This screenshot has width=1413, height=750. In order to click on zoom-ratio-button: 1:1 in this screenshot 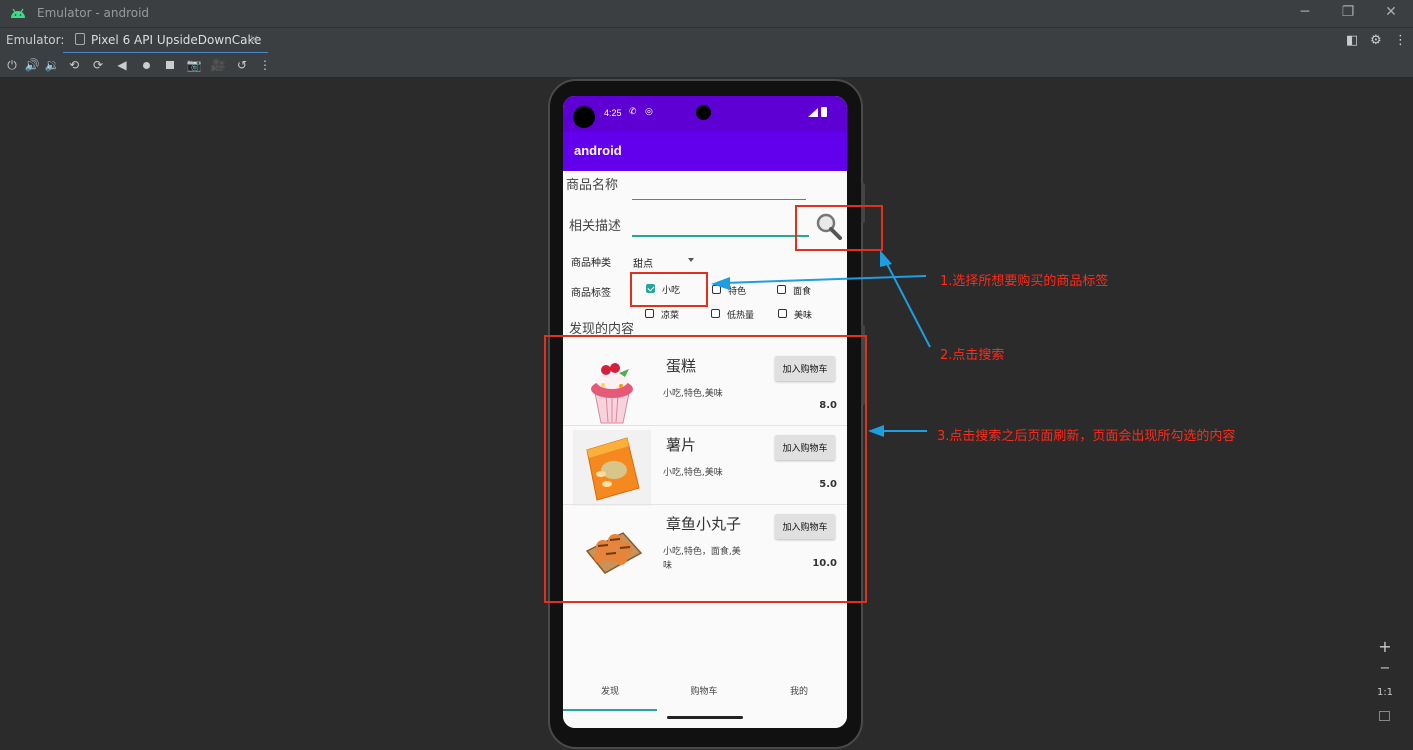, I will do `click(1385, 692)`.